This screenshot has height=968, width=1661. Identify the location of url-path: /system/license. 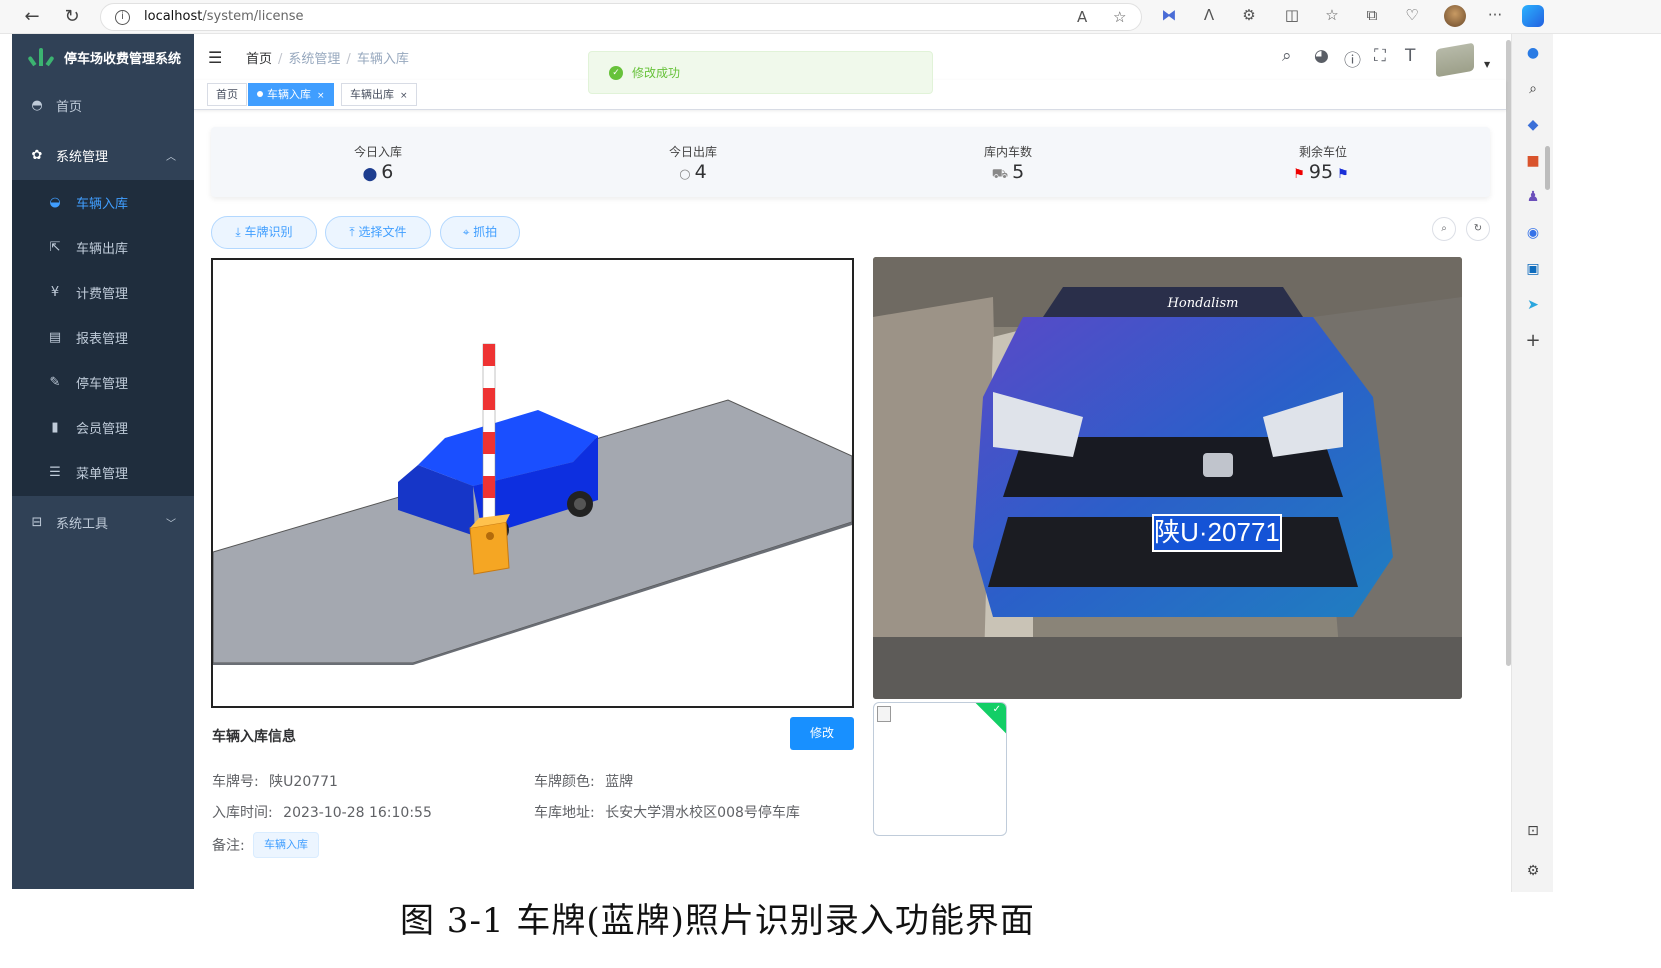
(253, 16).